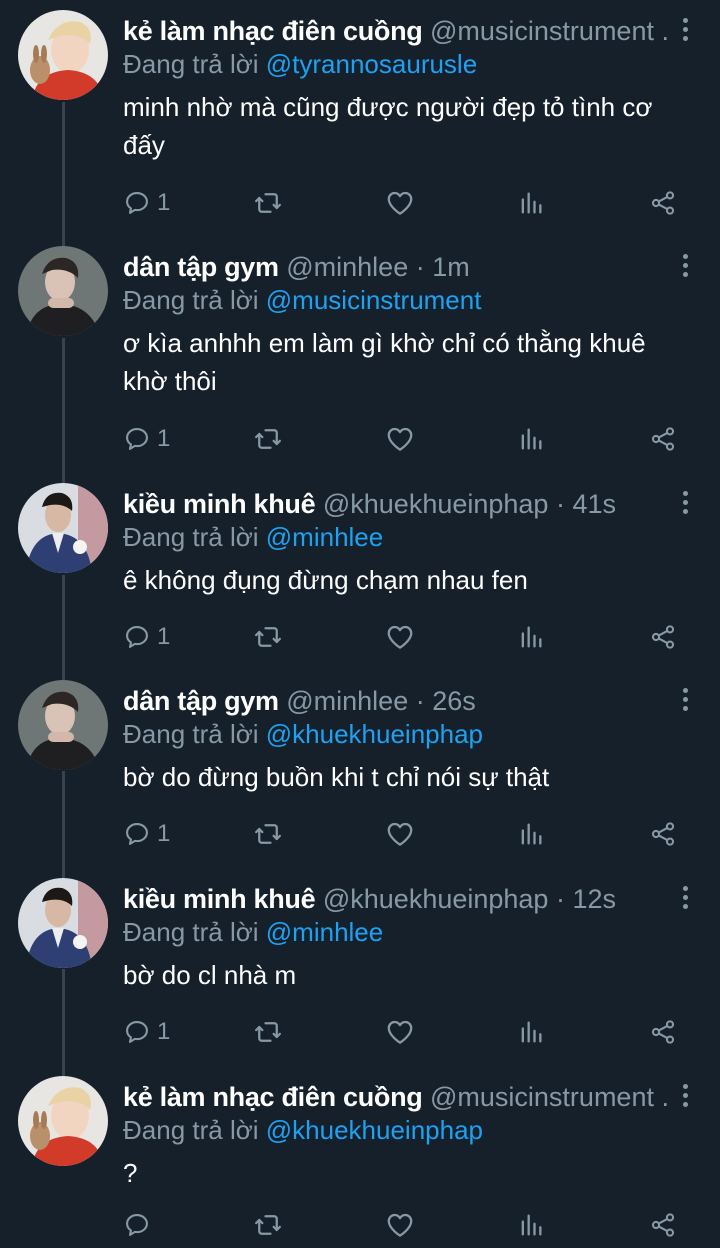 The height and width of the screenshot is (1248, 720). What do you see at coordinates (371, 64) in the screenshot?
I see `mention-link: @tyrannosaurusle` at bounding box center [371, 64].